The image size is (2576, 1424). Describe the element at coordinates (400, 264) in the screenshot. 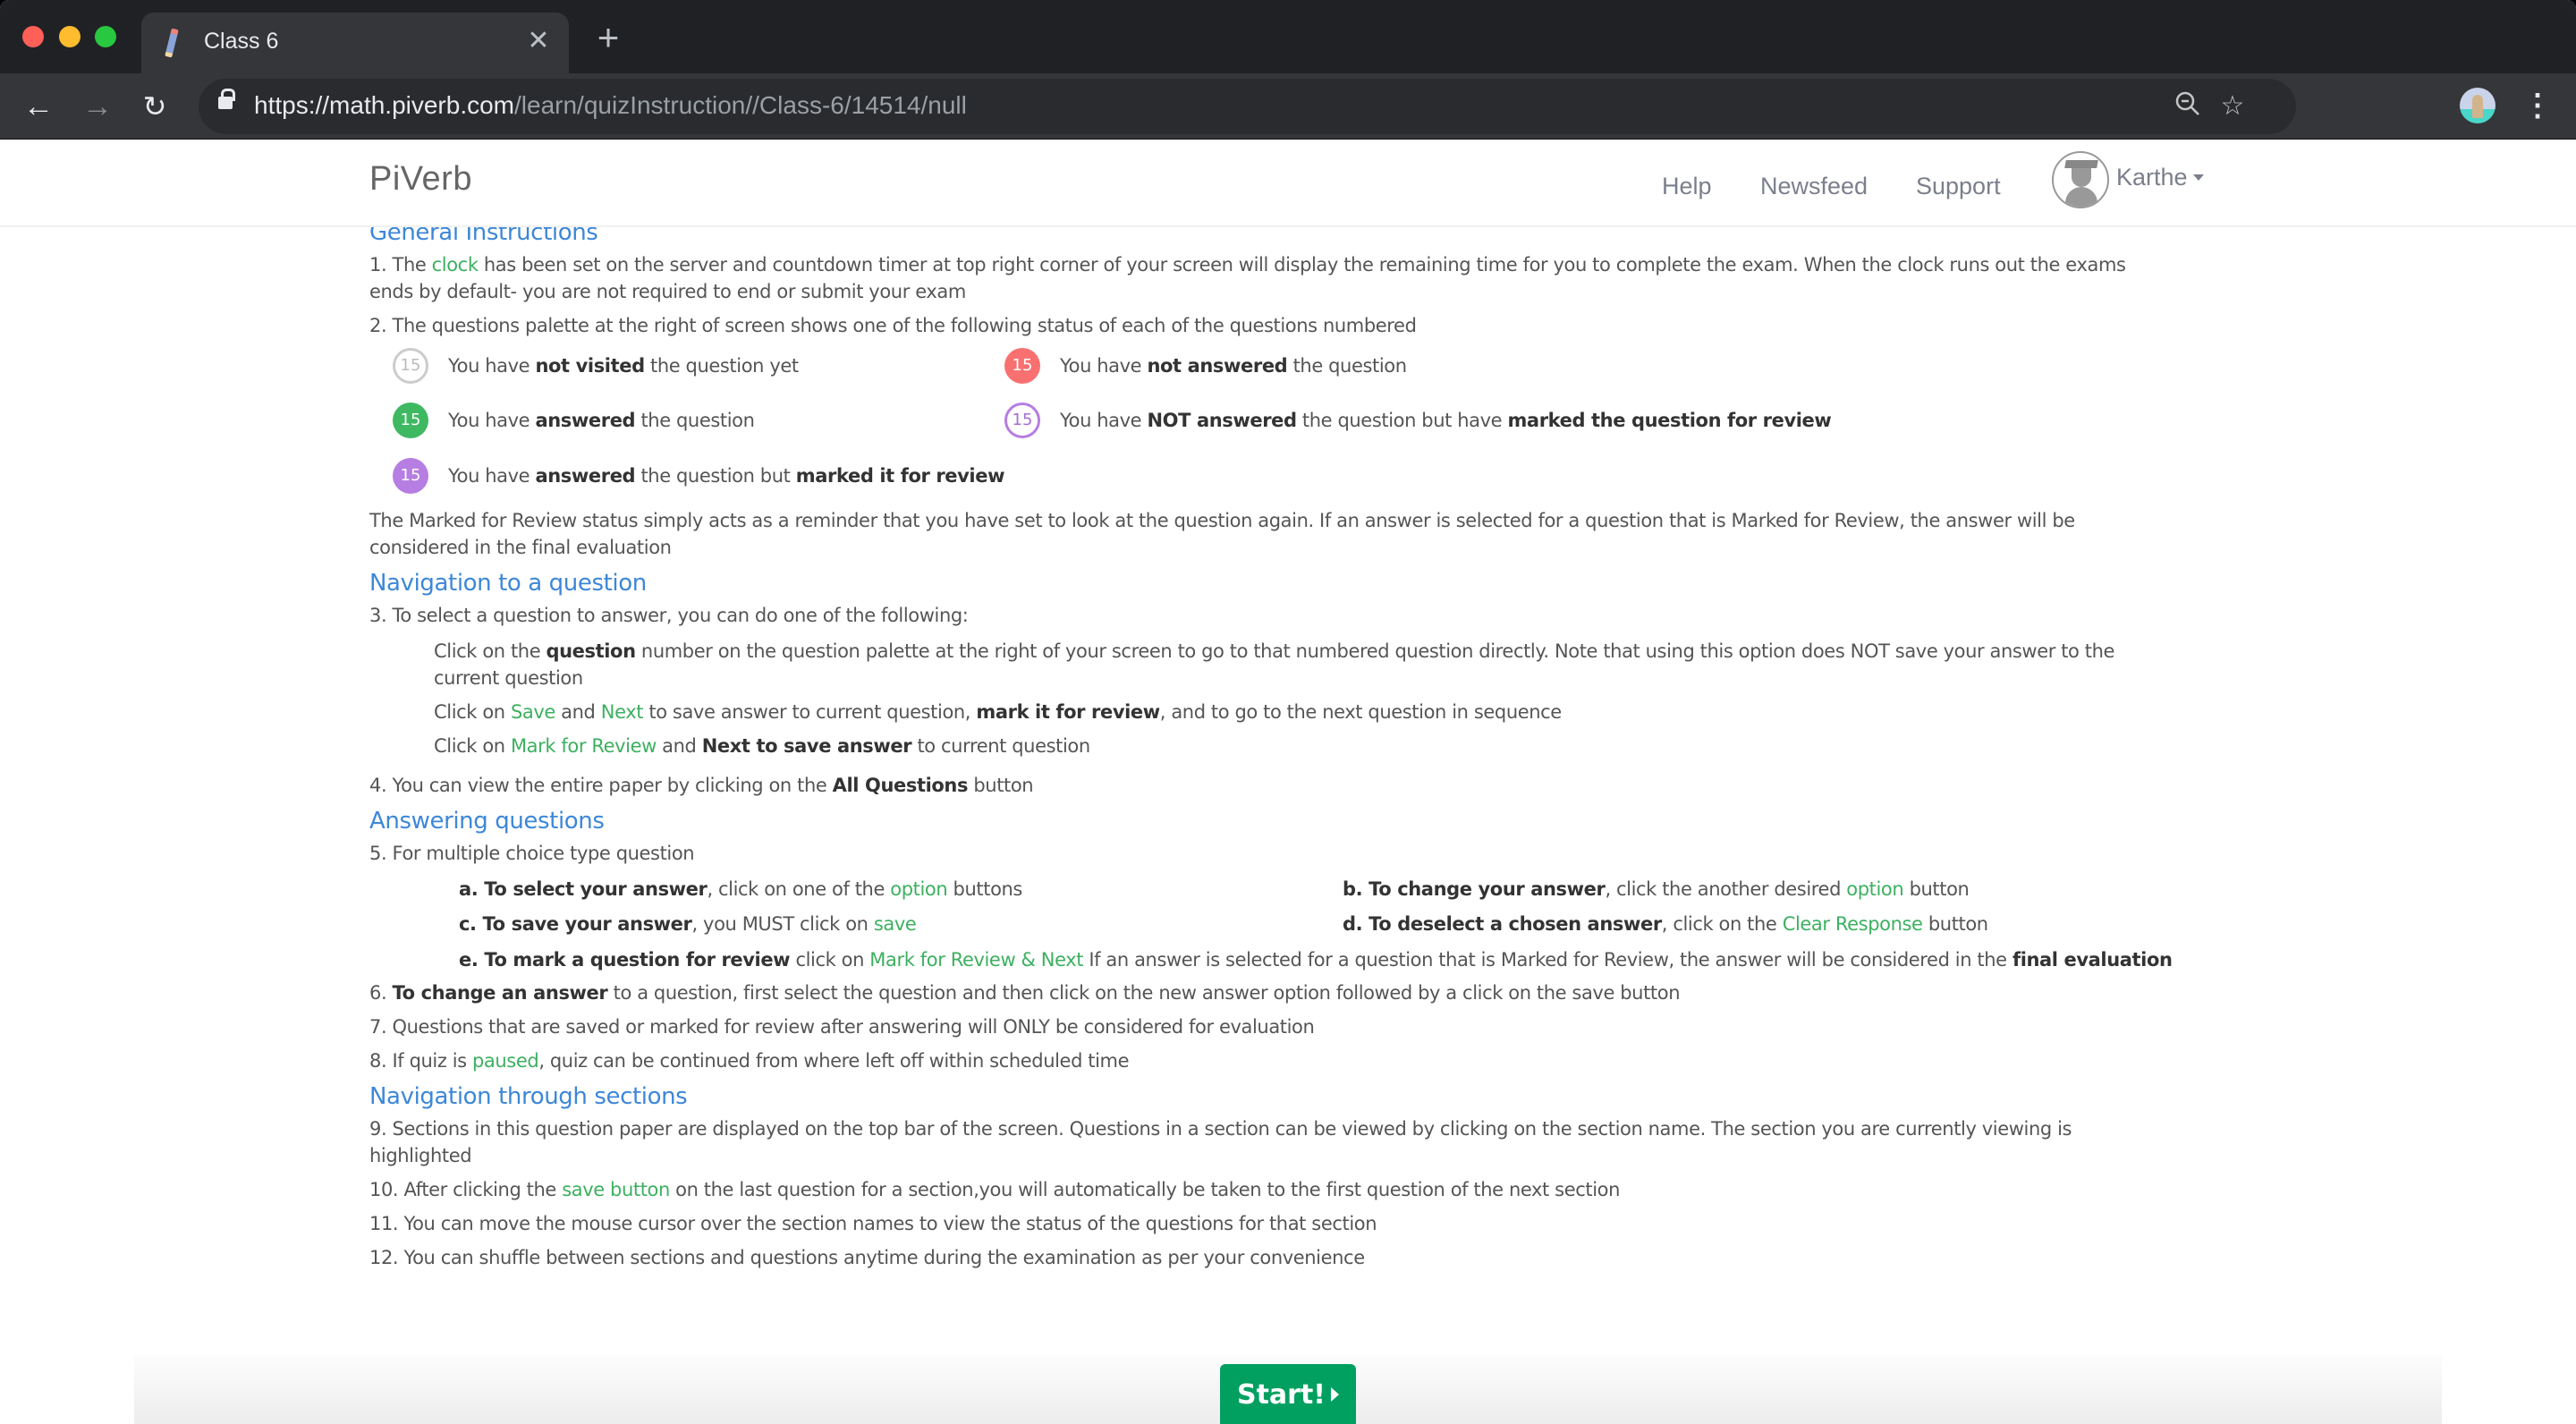

I see `text: 1. The` at that location.